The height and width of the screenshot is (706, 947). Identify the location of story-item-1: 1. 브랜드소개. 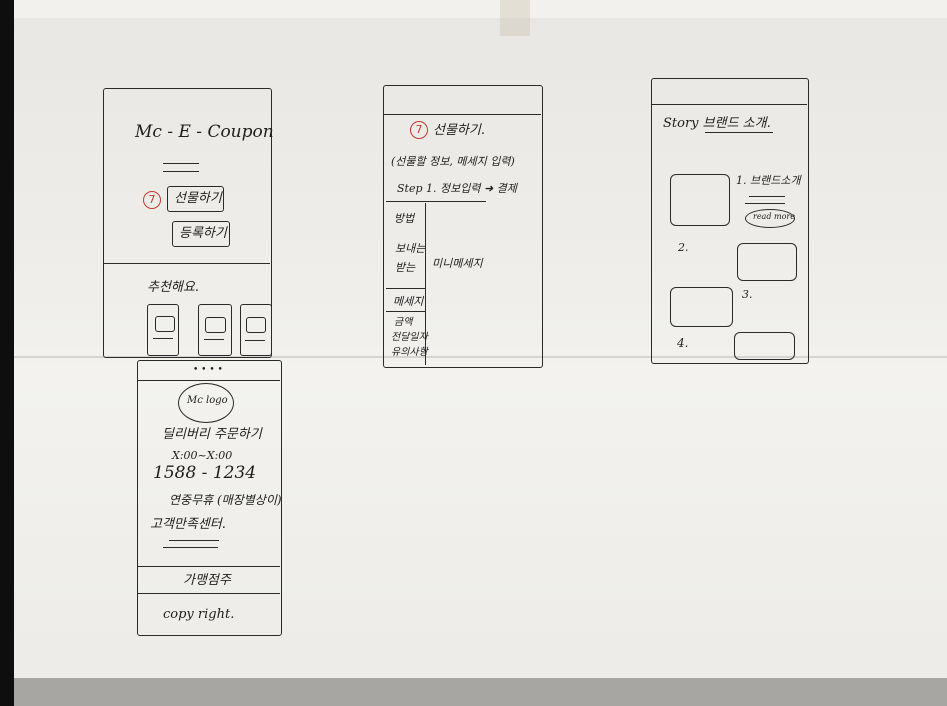
(768, 180).